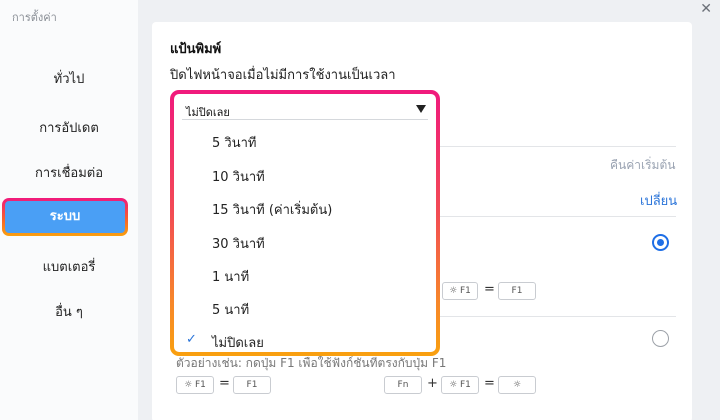 This screenshot has height=420, width=720. I want to click on dropdown-option-10-seconds: 10 วินาที, so click(238, 176).